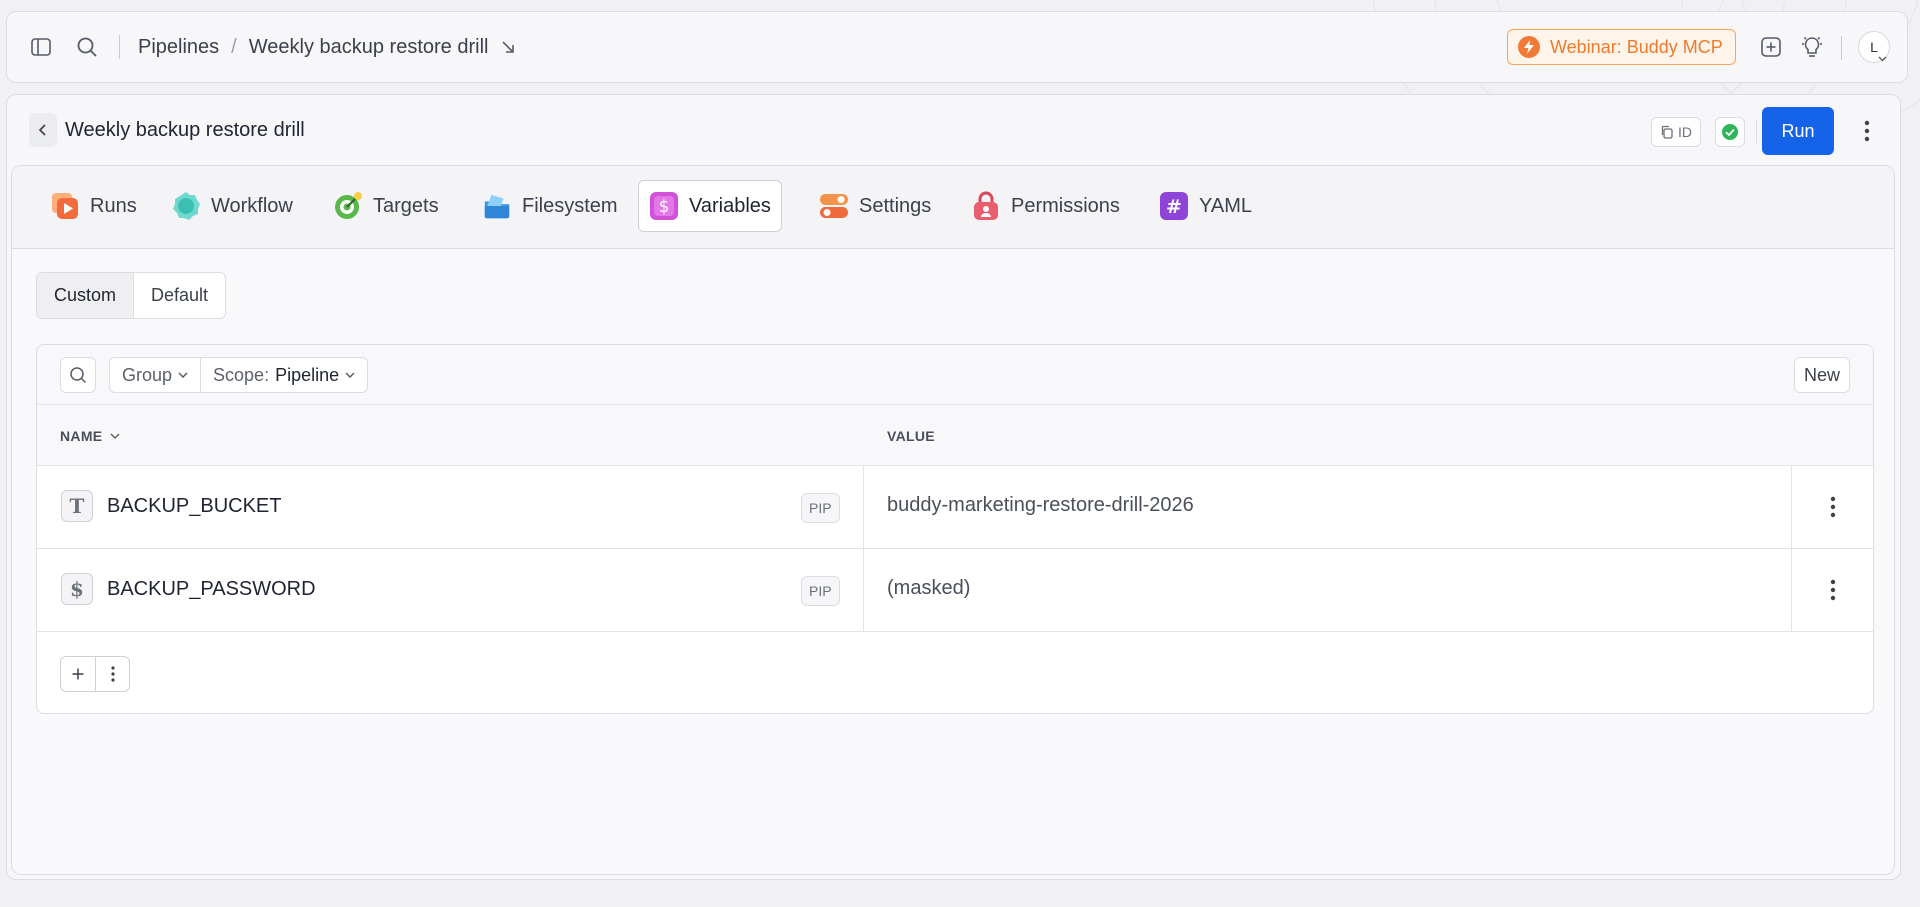 This screenshot has width=1920, height=907. I want to click on scope-value: Pipeline, so click(307, 374).